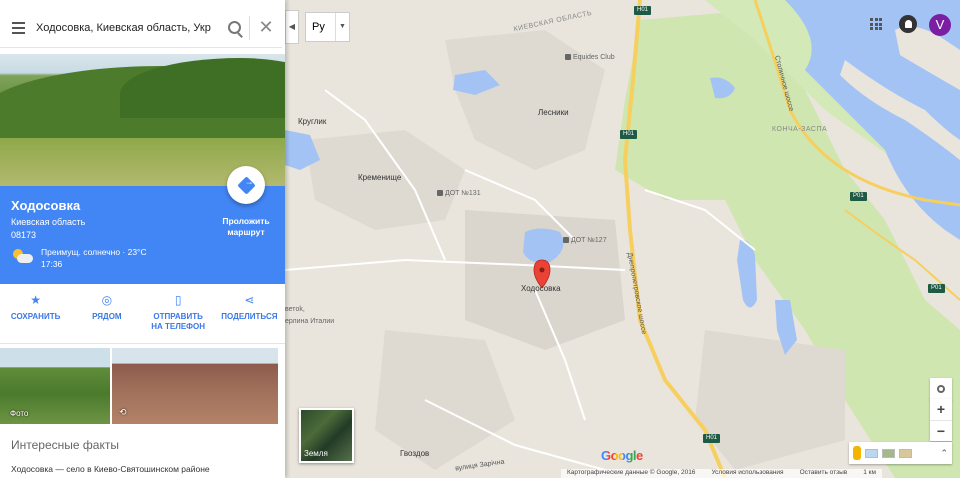  What do you see at coordinates (553, 112) in the screenshot?
I see `map-label-lesniki: Лесники` at bounding box center [553, 112].